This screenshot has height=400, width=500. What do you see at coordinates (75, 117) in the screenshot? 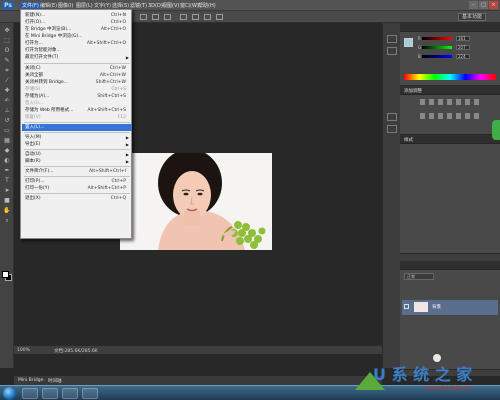
I see `menu-item-revert: 恢复(V) F12` at bounding box center [75, 117].